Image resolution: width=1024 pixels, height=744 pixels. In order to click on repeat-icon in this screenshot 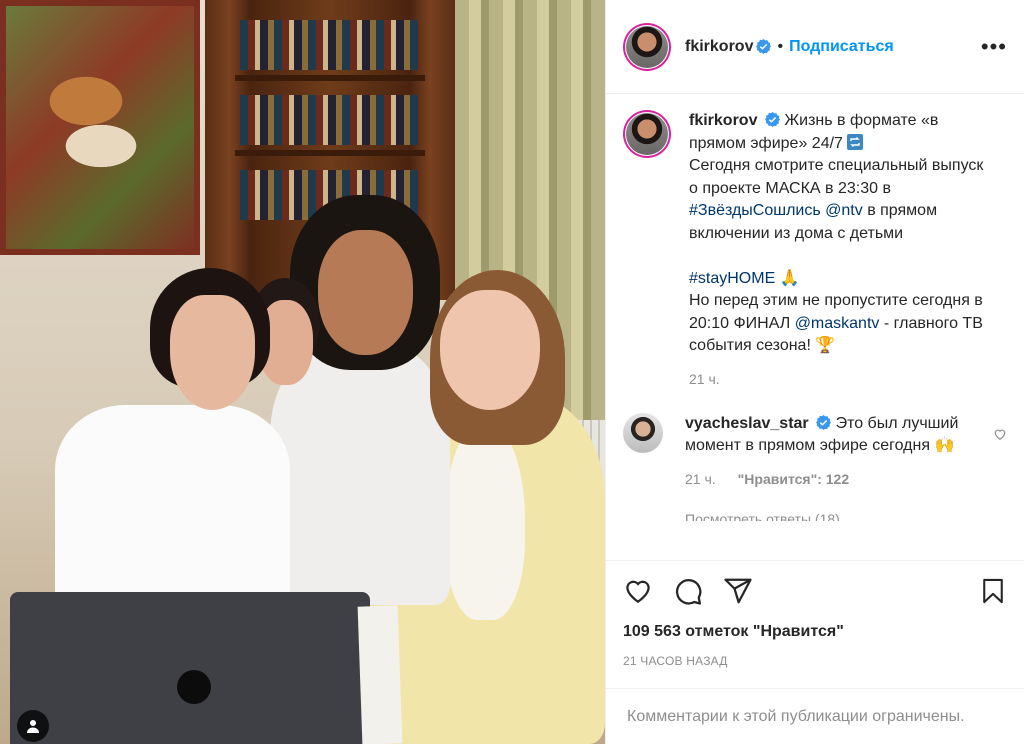, I will do `click(855, 141)`.